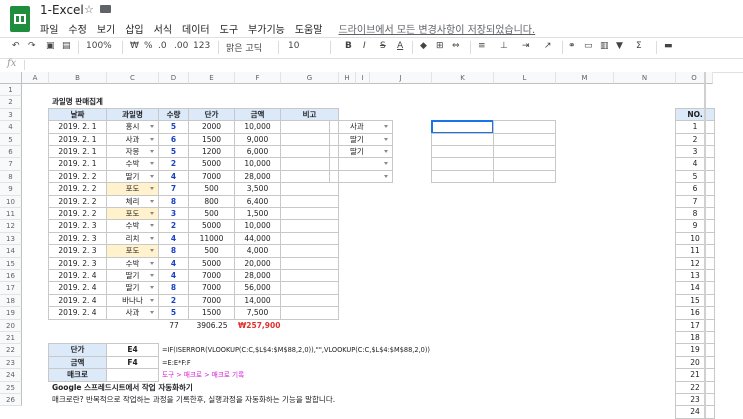 The height and width of the screenshot is (419, 743). What do you see at coordinates (134, 46) in the screenshot?
I see `currency-button: ₩` at bounding box center [134, 46].